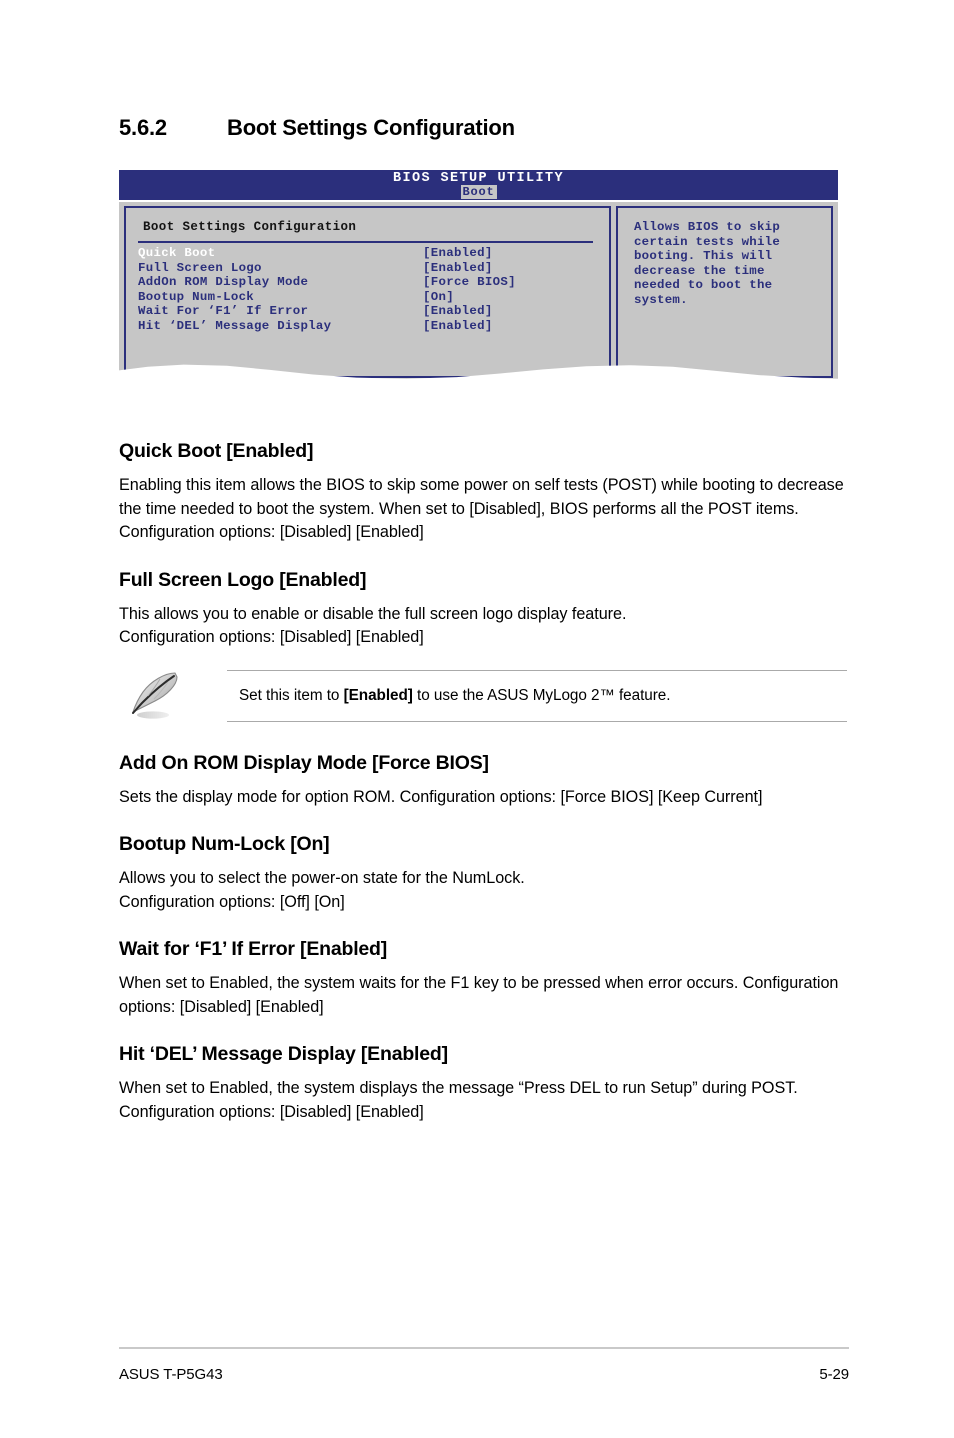 Image resolution: width=954 pixels, height=1438 pixels. I want to click on bios-row-value: [On], so click(438, 296).